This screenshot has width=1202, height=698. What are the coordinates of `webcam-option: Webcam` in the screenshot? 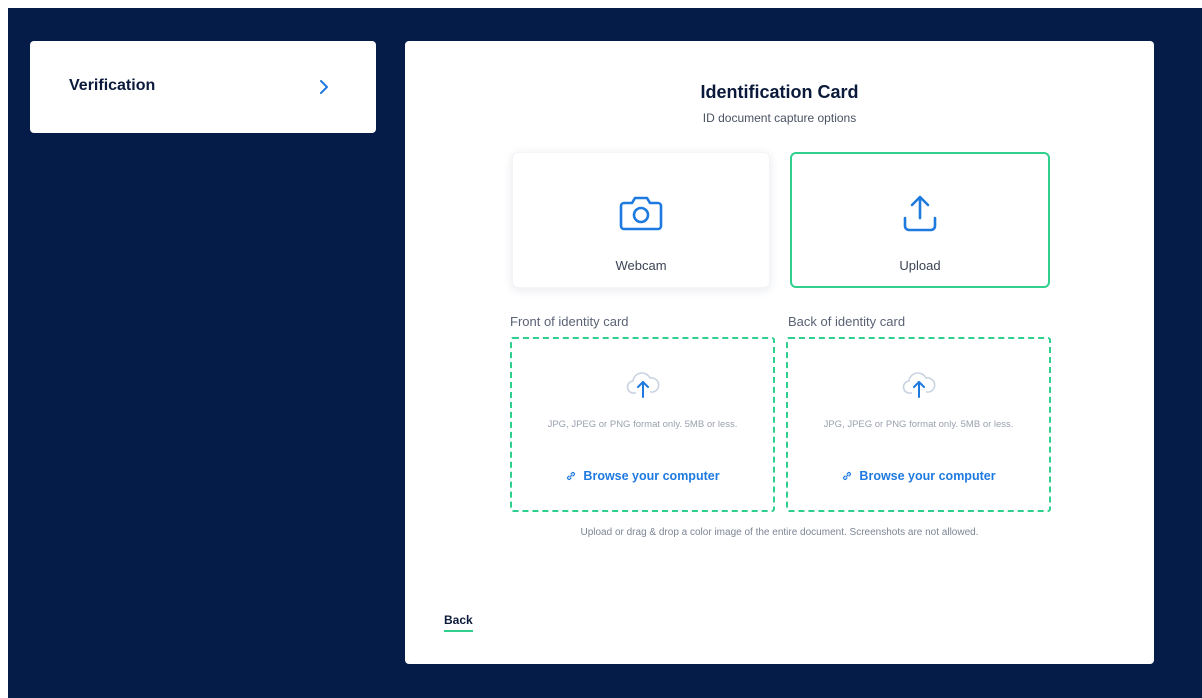 It's located at (641, 220).